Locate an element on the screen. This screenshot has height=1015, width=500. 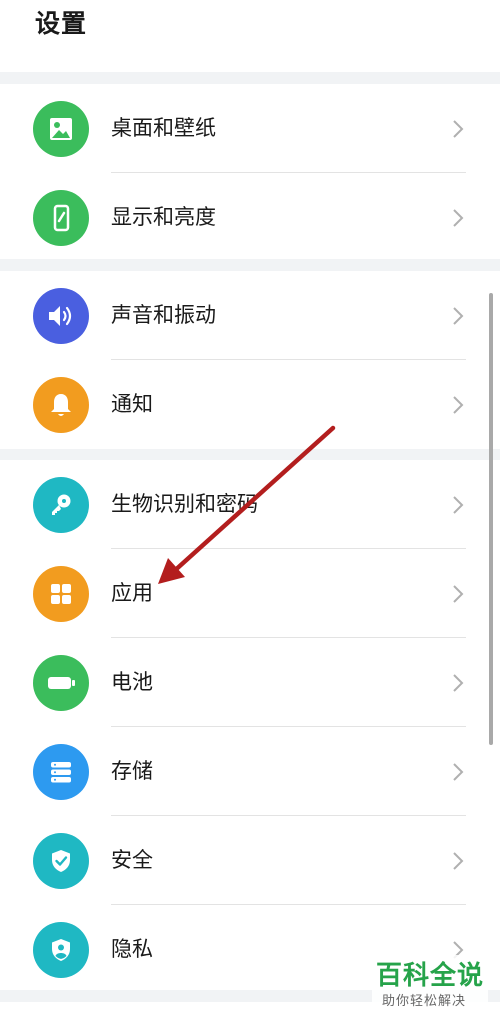
sound-icon is located at coordinates (61, 316).